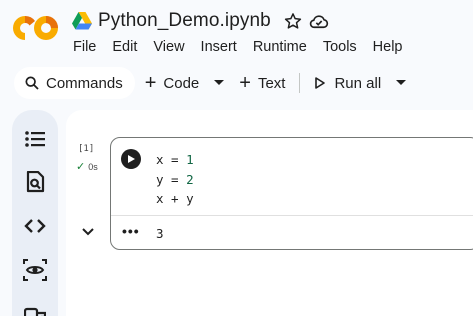 The image size is (473, 316). I want to click on find-icon, so click(35, 182).